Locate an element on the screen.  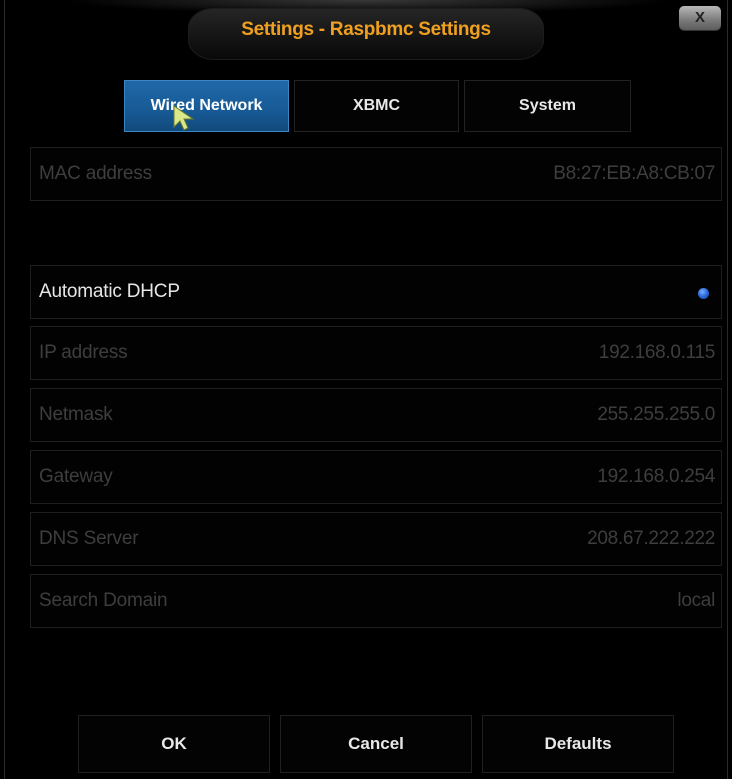
setting-label: Automatic DHCP is located at coordinates (109, 291).